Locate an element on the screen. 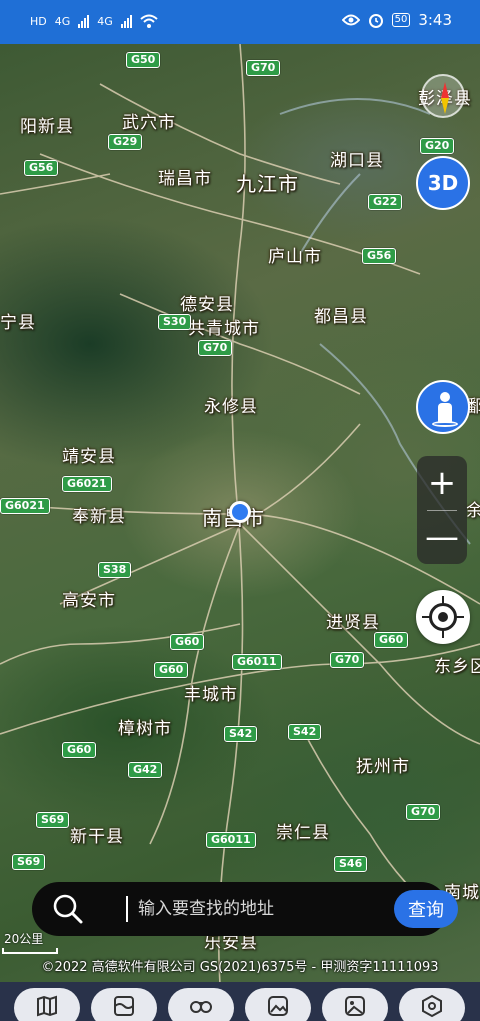 Image resolution: width=480 pixels, height=1021 pixels. highway-shield: S46 is located at coordinates (351, 864).